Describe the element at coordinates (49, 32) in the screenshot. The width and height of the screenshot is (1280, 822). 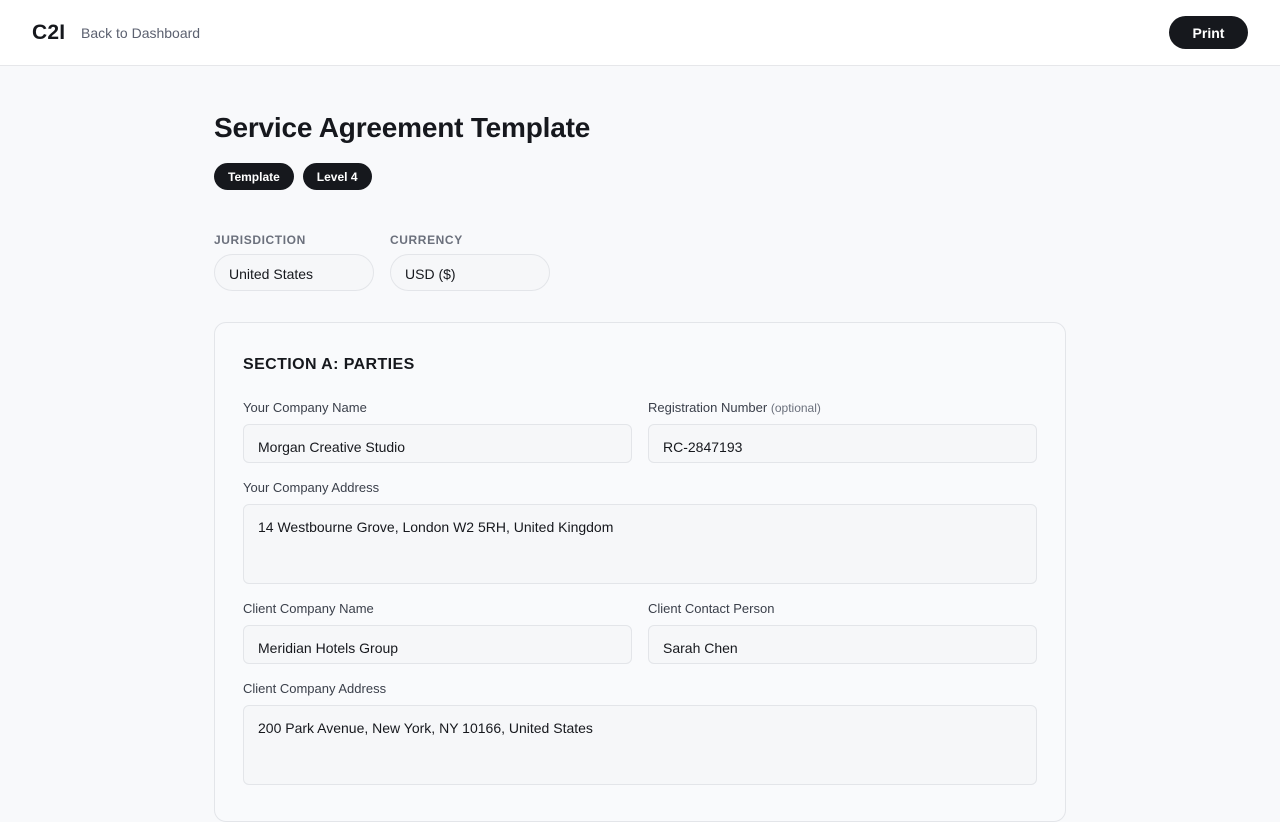
I see `logo: C2I` at that location.